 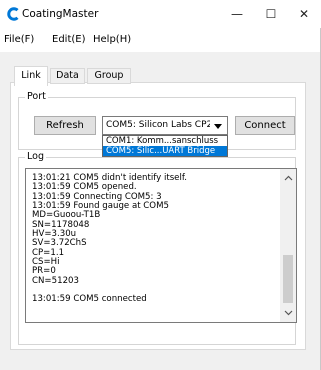 What do you see at coordinates (65, 125) in the screenshot?
I see `refresh-button: Refresh` at bounding box center [65, 125].